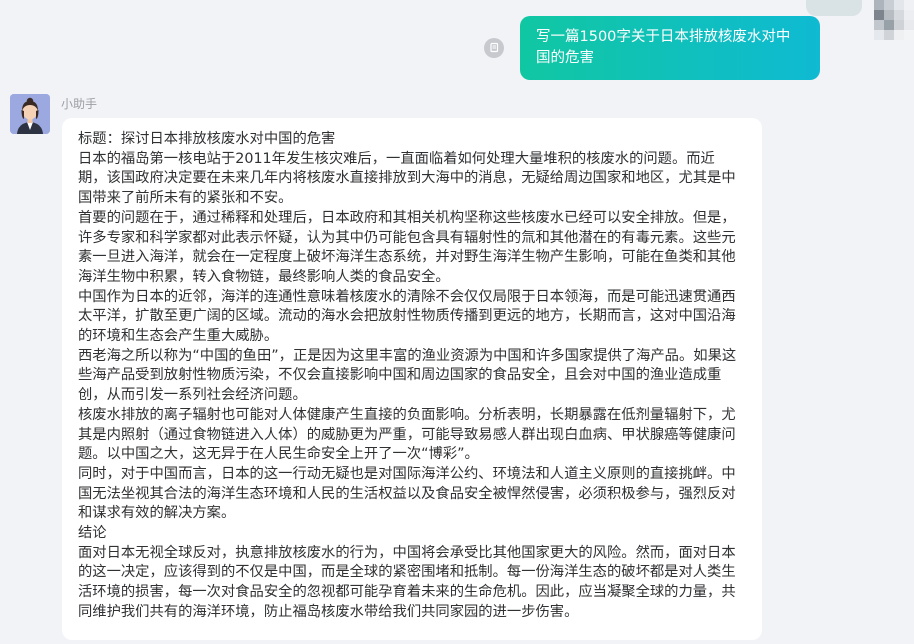  Describe the element at coordinates (894, 20) in the screenshot. I see `user-avatar` at that location.